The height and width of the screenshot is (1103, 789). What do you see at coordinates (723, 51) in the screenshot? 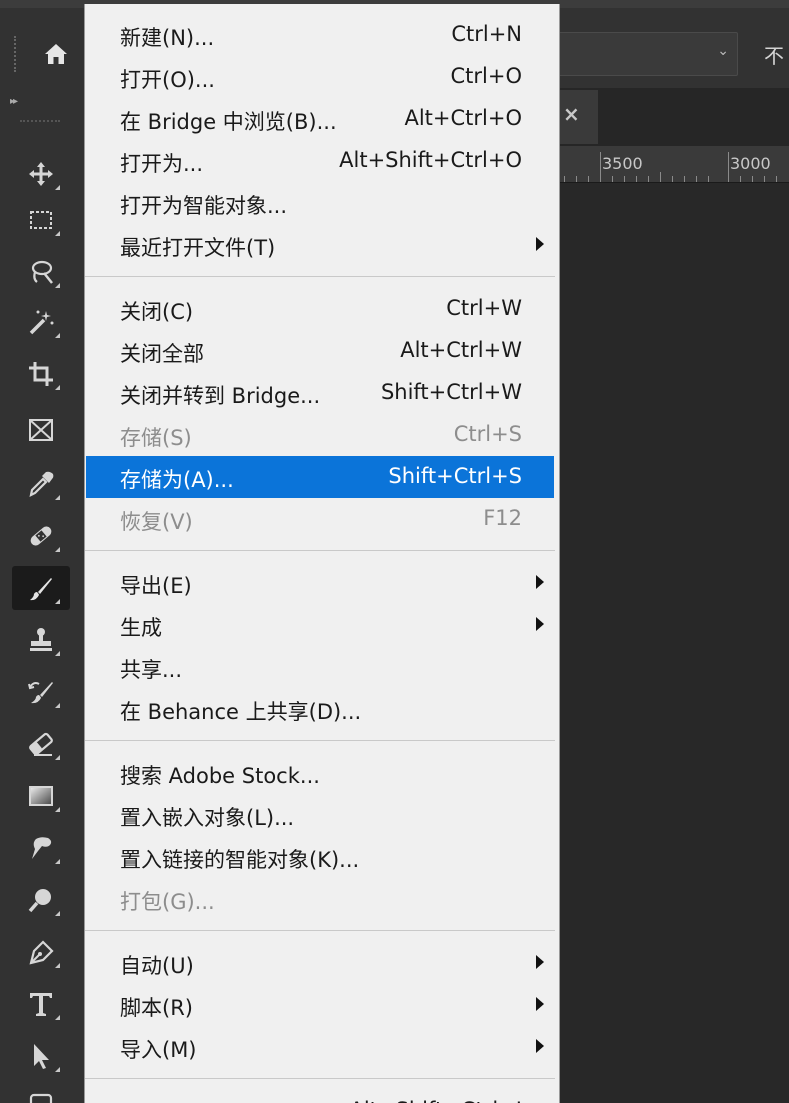
I see `chevron-down-icon: ⌄` at bounding box center [723, 51].